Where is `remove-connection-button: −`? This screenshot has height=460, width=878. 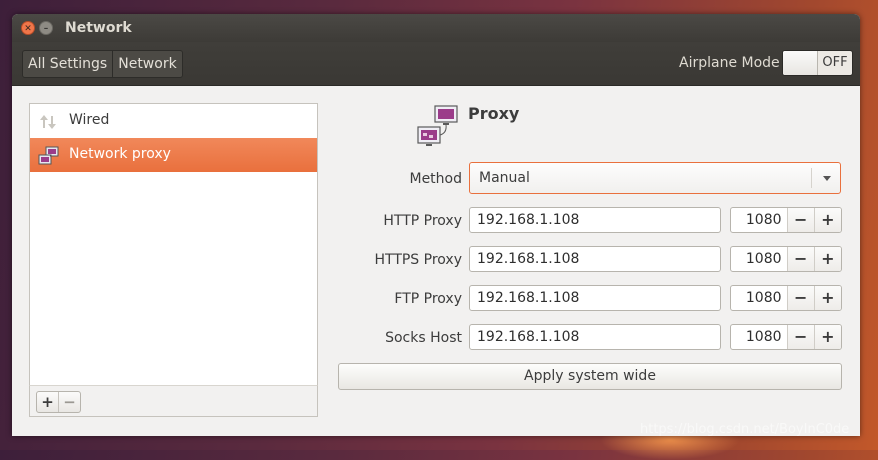 remove-connection-button: − is located at coordinates (69, 402).